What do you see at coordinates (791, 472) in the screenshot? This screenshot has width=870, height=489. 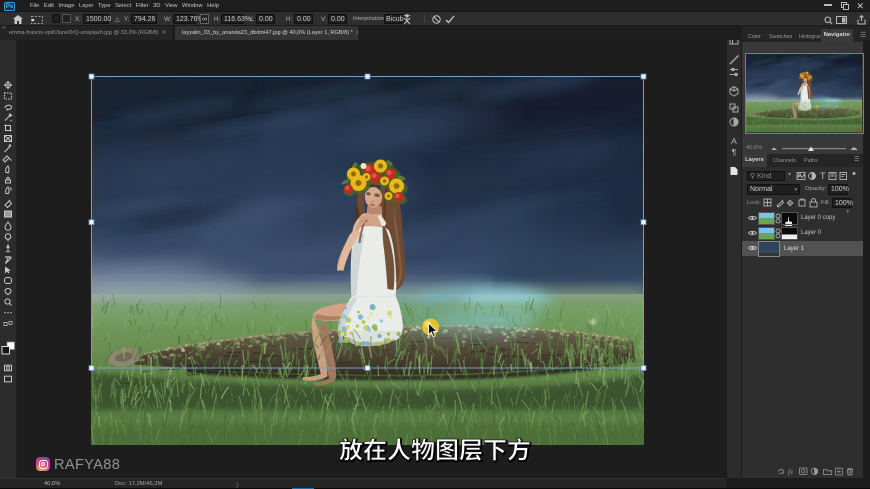 I see `svg-text: fx` at bounding box center [791, 472].